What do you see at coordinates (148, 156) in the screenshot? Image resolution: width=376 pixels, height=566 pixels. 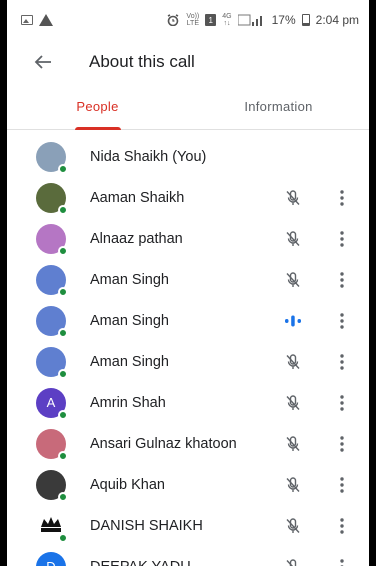 I see `participant-name: Nida Shaikh (You)` at bounding box center [148, 156].